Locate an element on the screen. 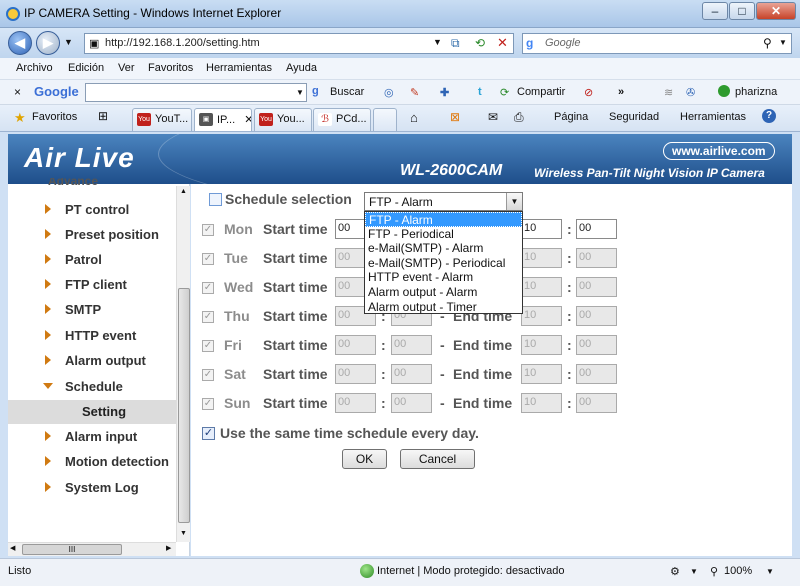 This screenshot has height=586, width=800. compartir-button: Compartir is located at coordinates (541, 92).